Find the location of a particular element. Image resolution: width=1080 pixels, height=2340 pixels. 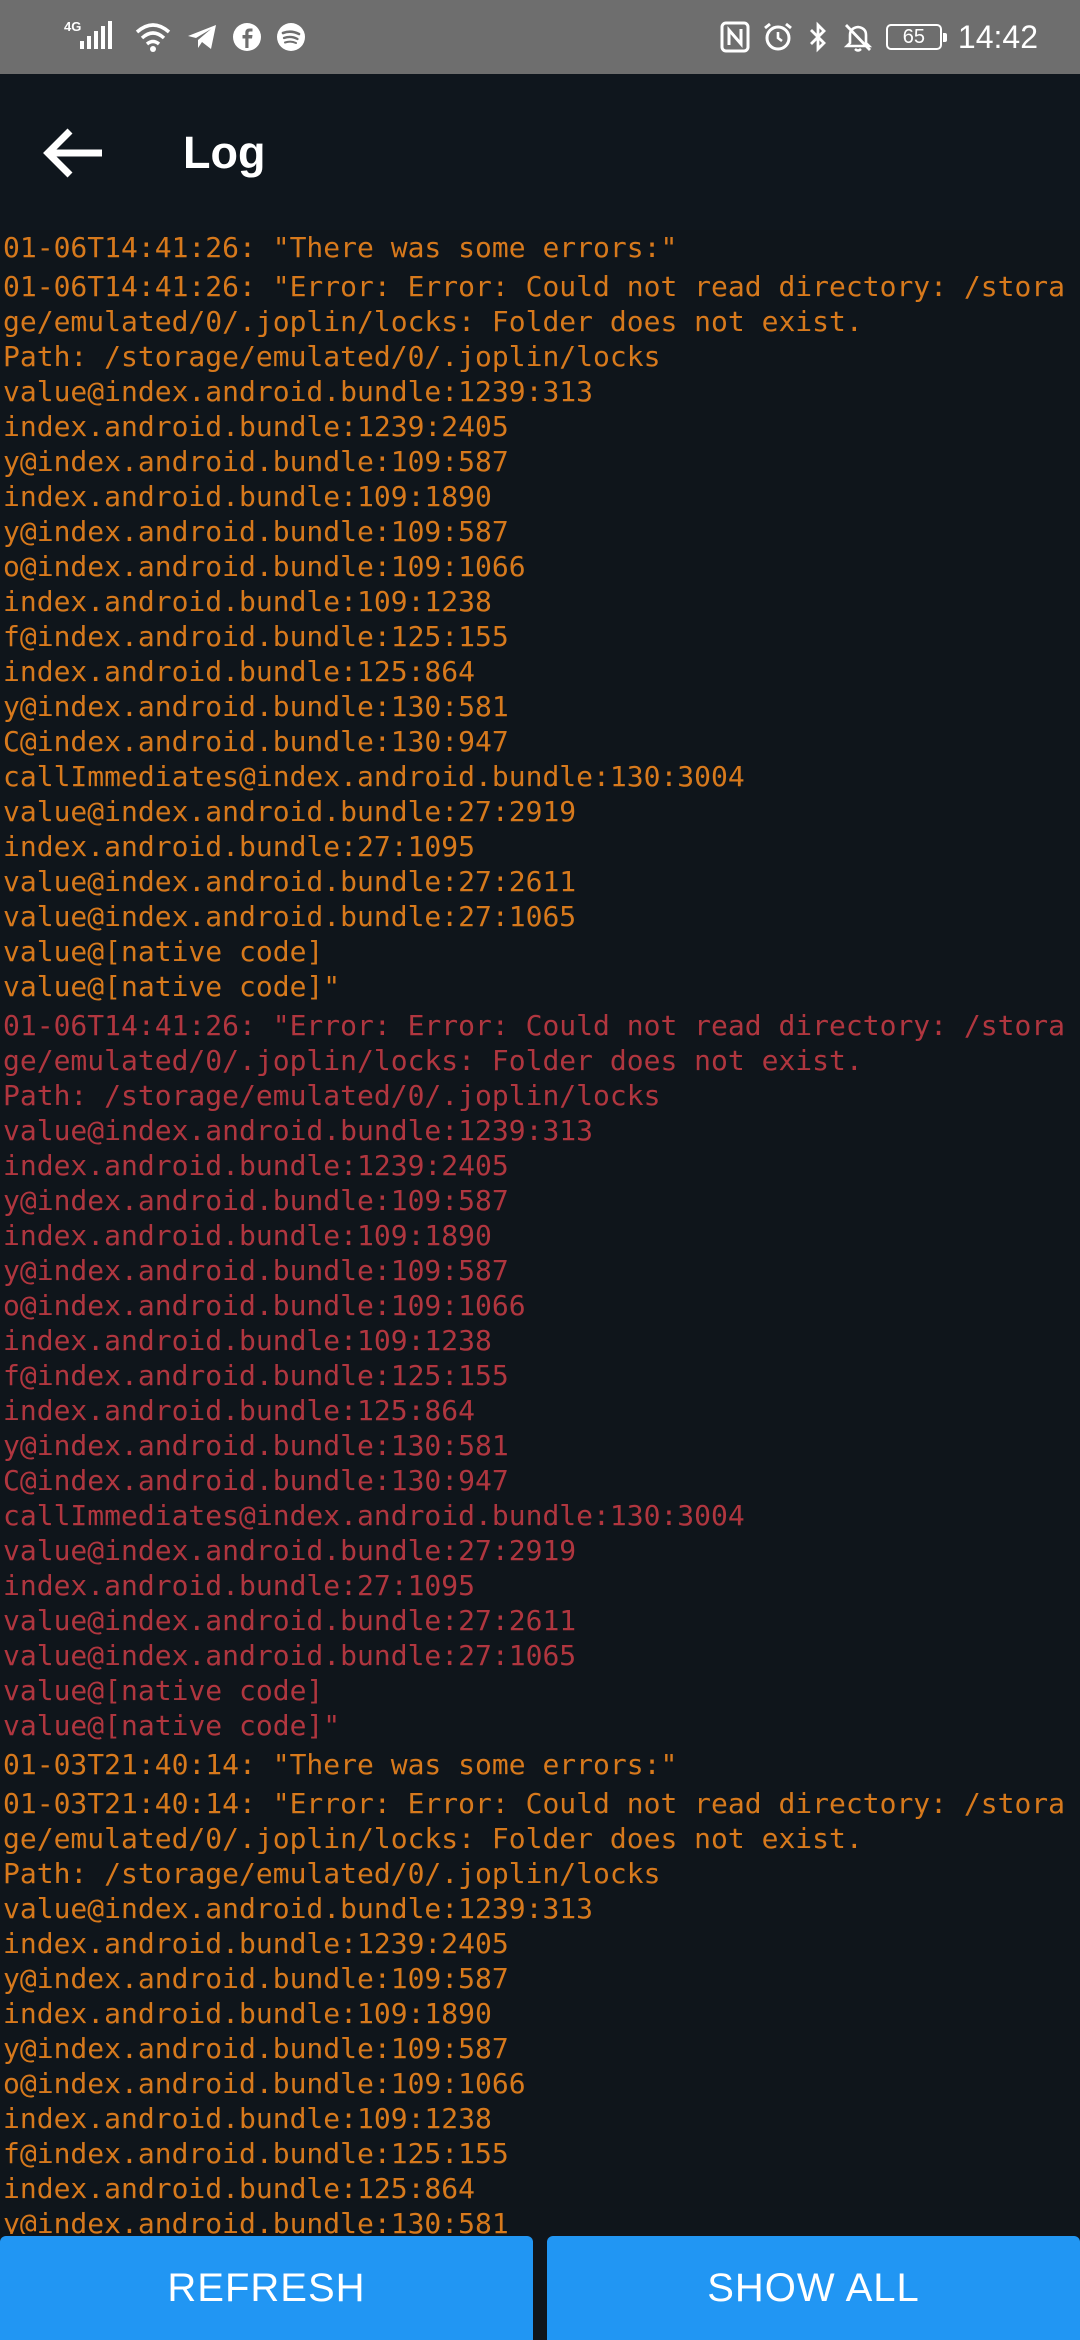

mute-icon is located at coordinates (858, 37).